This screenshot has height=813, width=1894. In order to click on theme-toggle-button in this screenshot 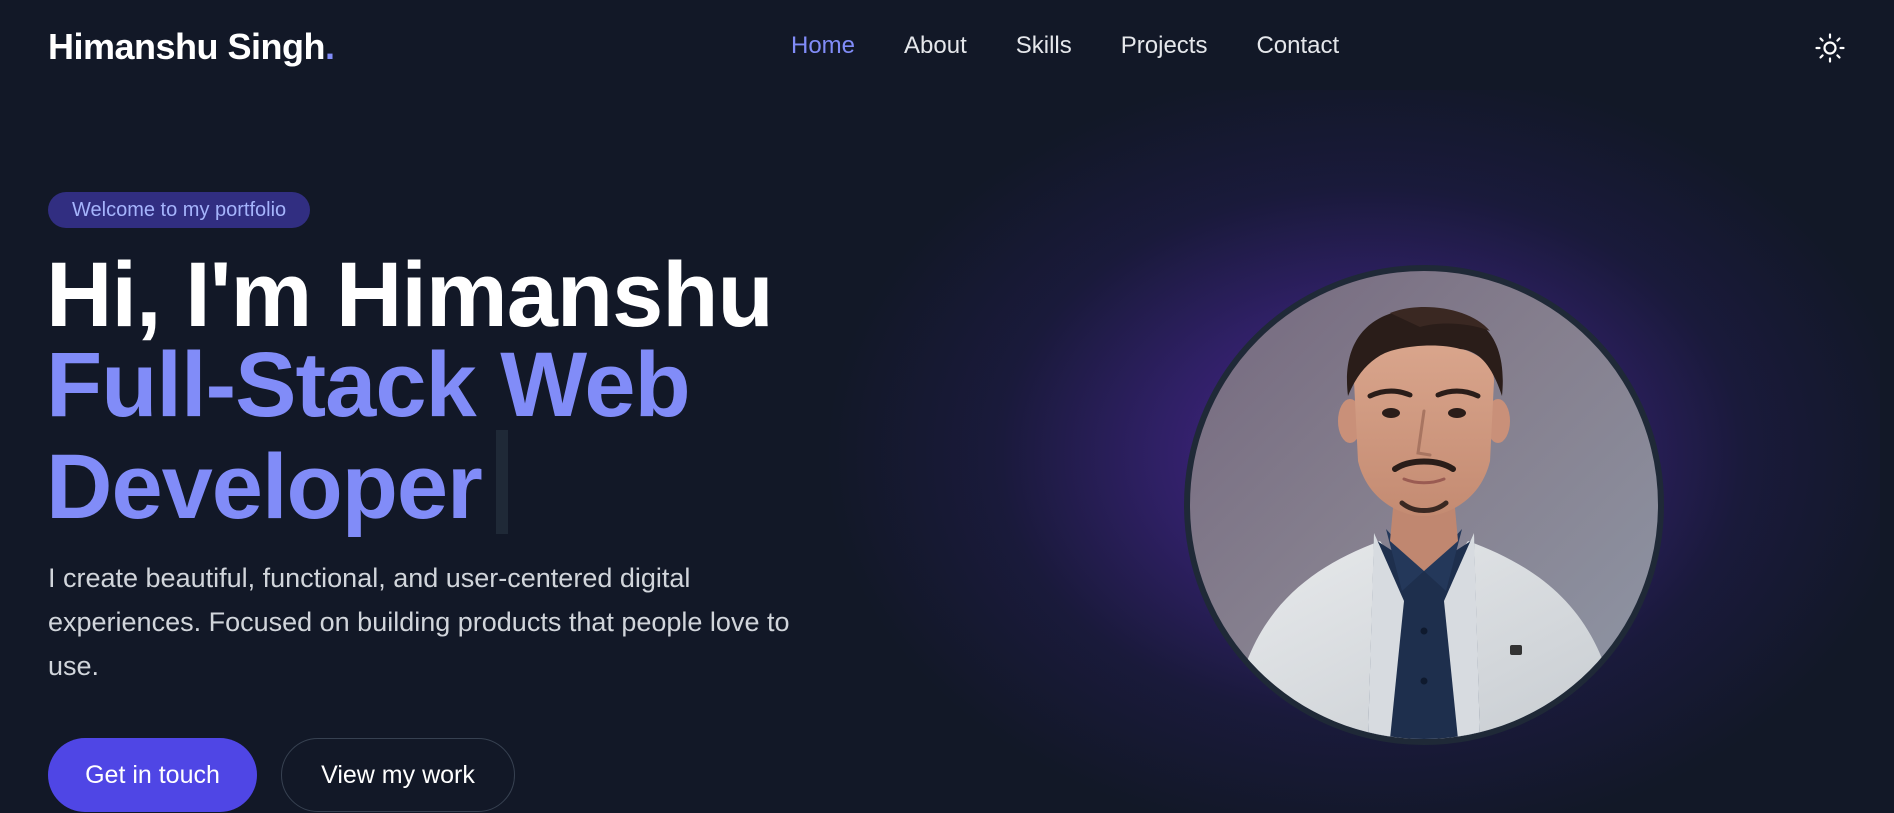, I will do `click(1830, 48)`.